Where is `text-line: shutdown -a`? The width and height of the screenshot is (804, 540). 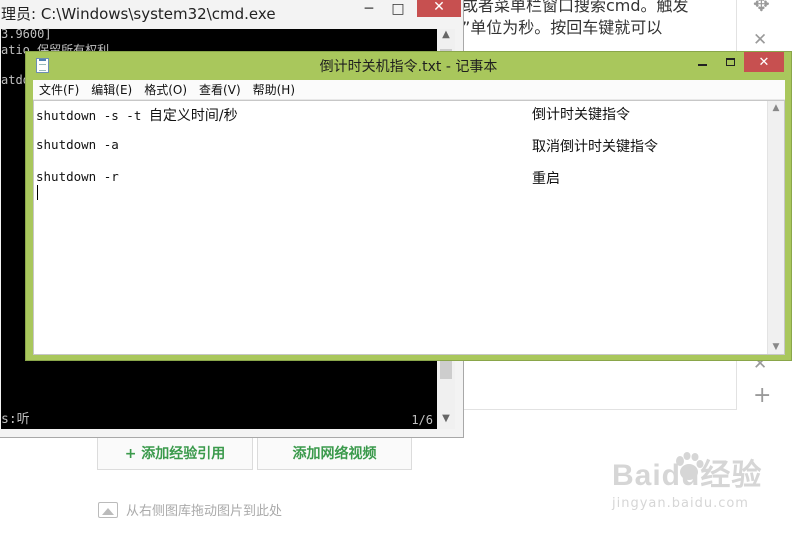 text-line: shutdown -a is located at coordinates (77, 144).